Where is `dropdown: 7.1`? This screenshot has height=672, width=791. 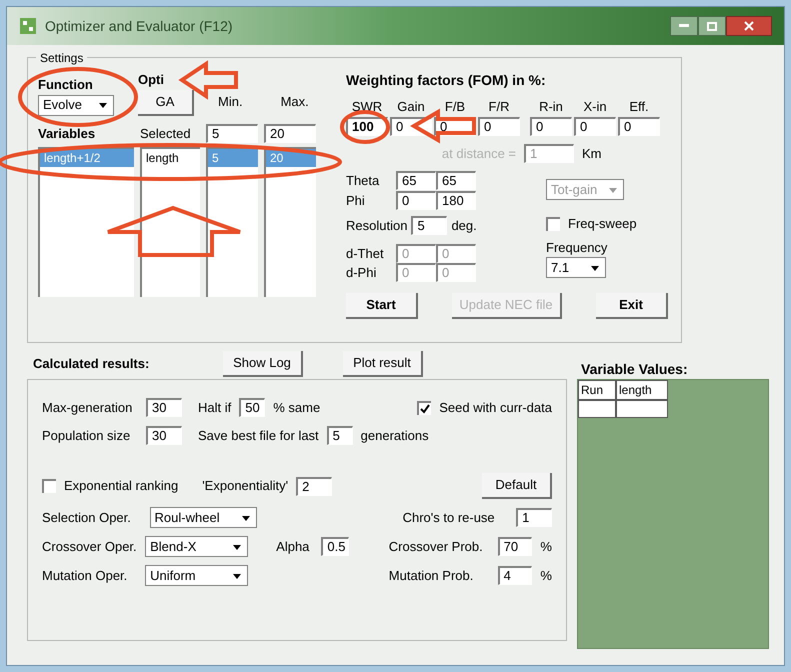 dropdown: 7.1 is located at coordinates (576, 267).